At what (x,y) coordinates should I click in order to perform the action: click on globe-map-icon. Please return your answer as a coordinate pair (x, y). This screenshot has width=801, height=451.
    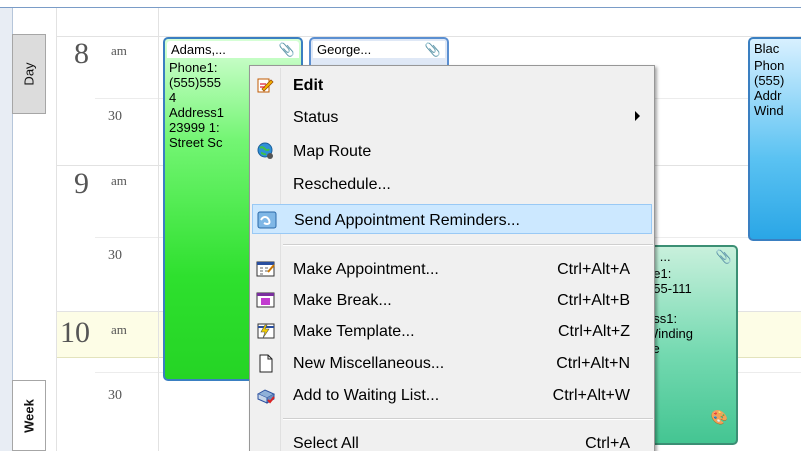
    Looking at the image, I should click on (266, 151).